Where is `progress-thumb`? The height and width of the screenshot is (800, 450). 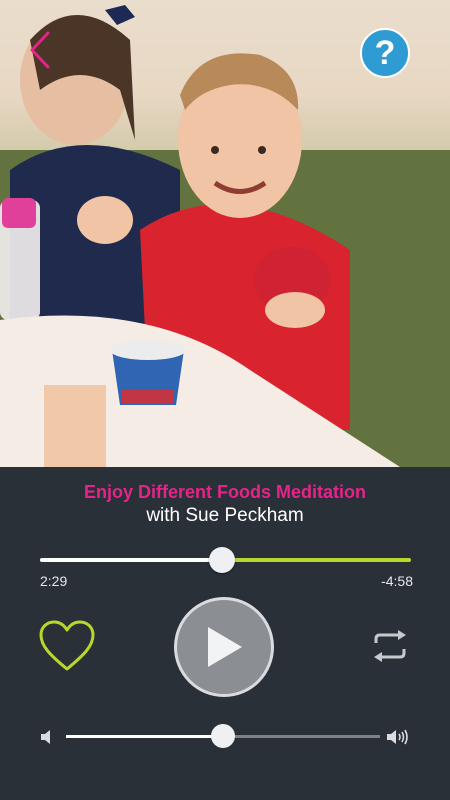 progress-thumb is located at coordinates (221, 560).